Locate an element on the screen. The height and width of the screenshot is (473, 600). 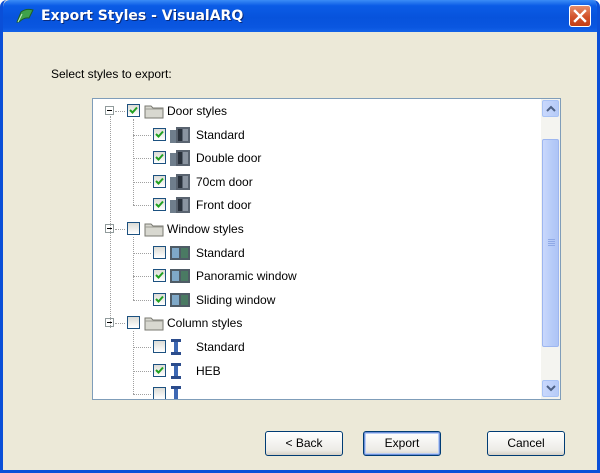
group-label: Column styles is located at coordinates (205, 323).